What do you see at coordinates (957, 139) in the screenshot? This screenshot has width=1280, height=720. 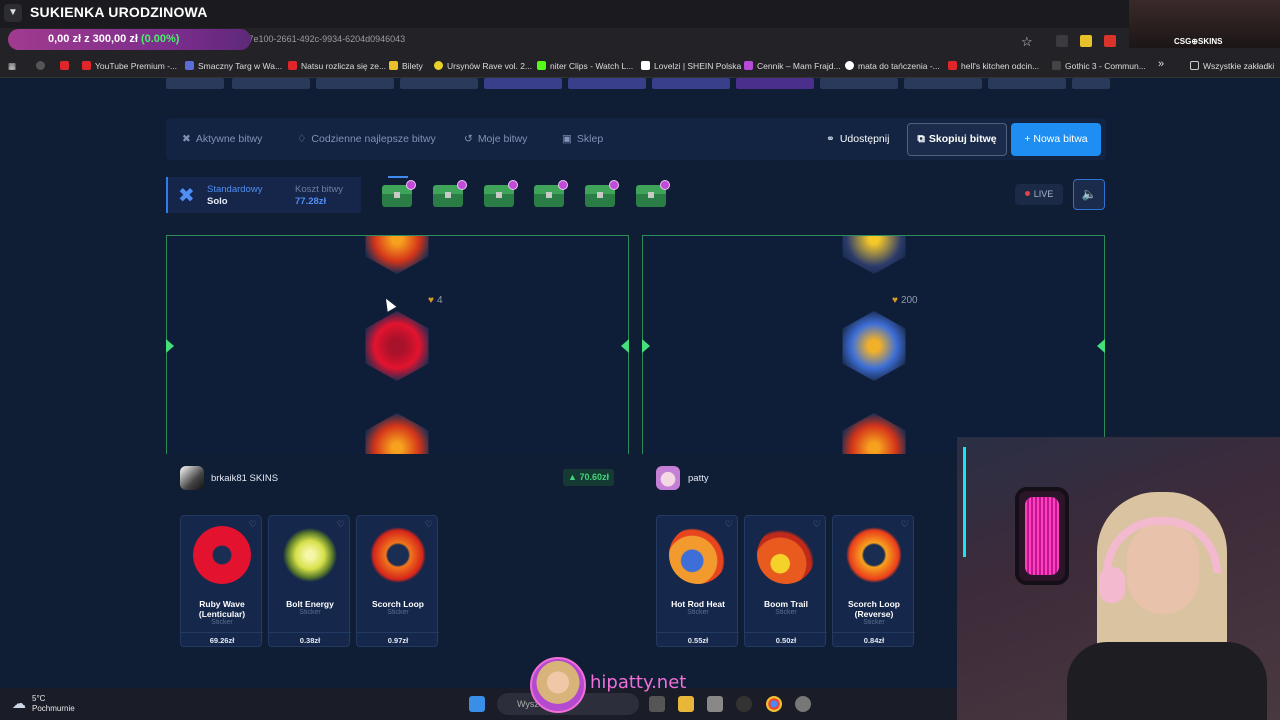 I see `copy-battle-button: ⧉ Skopiuj bitwę` at bounding box center [957, 139].